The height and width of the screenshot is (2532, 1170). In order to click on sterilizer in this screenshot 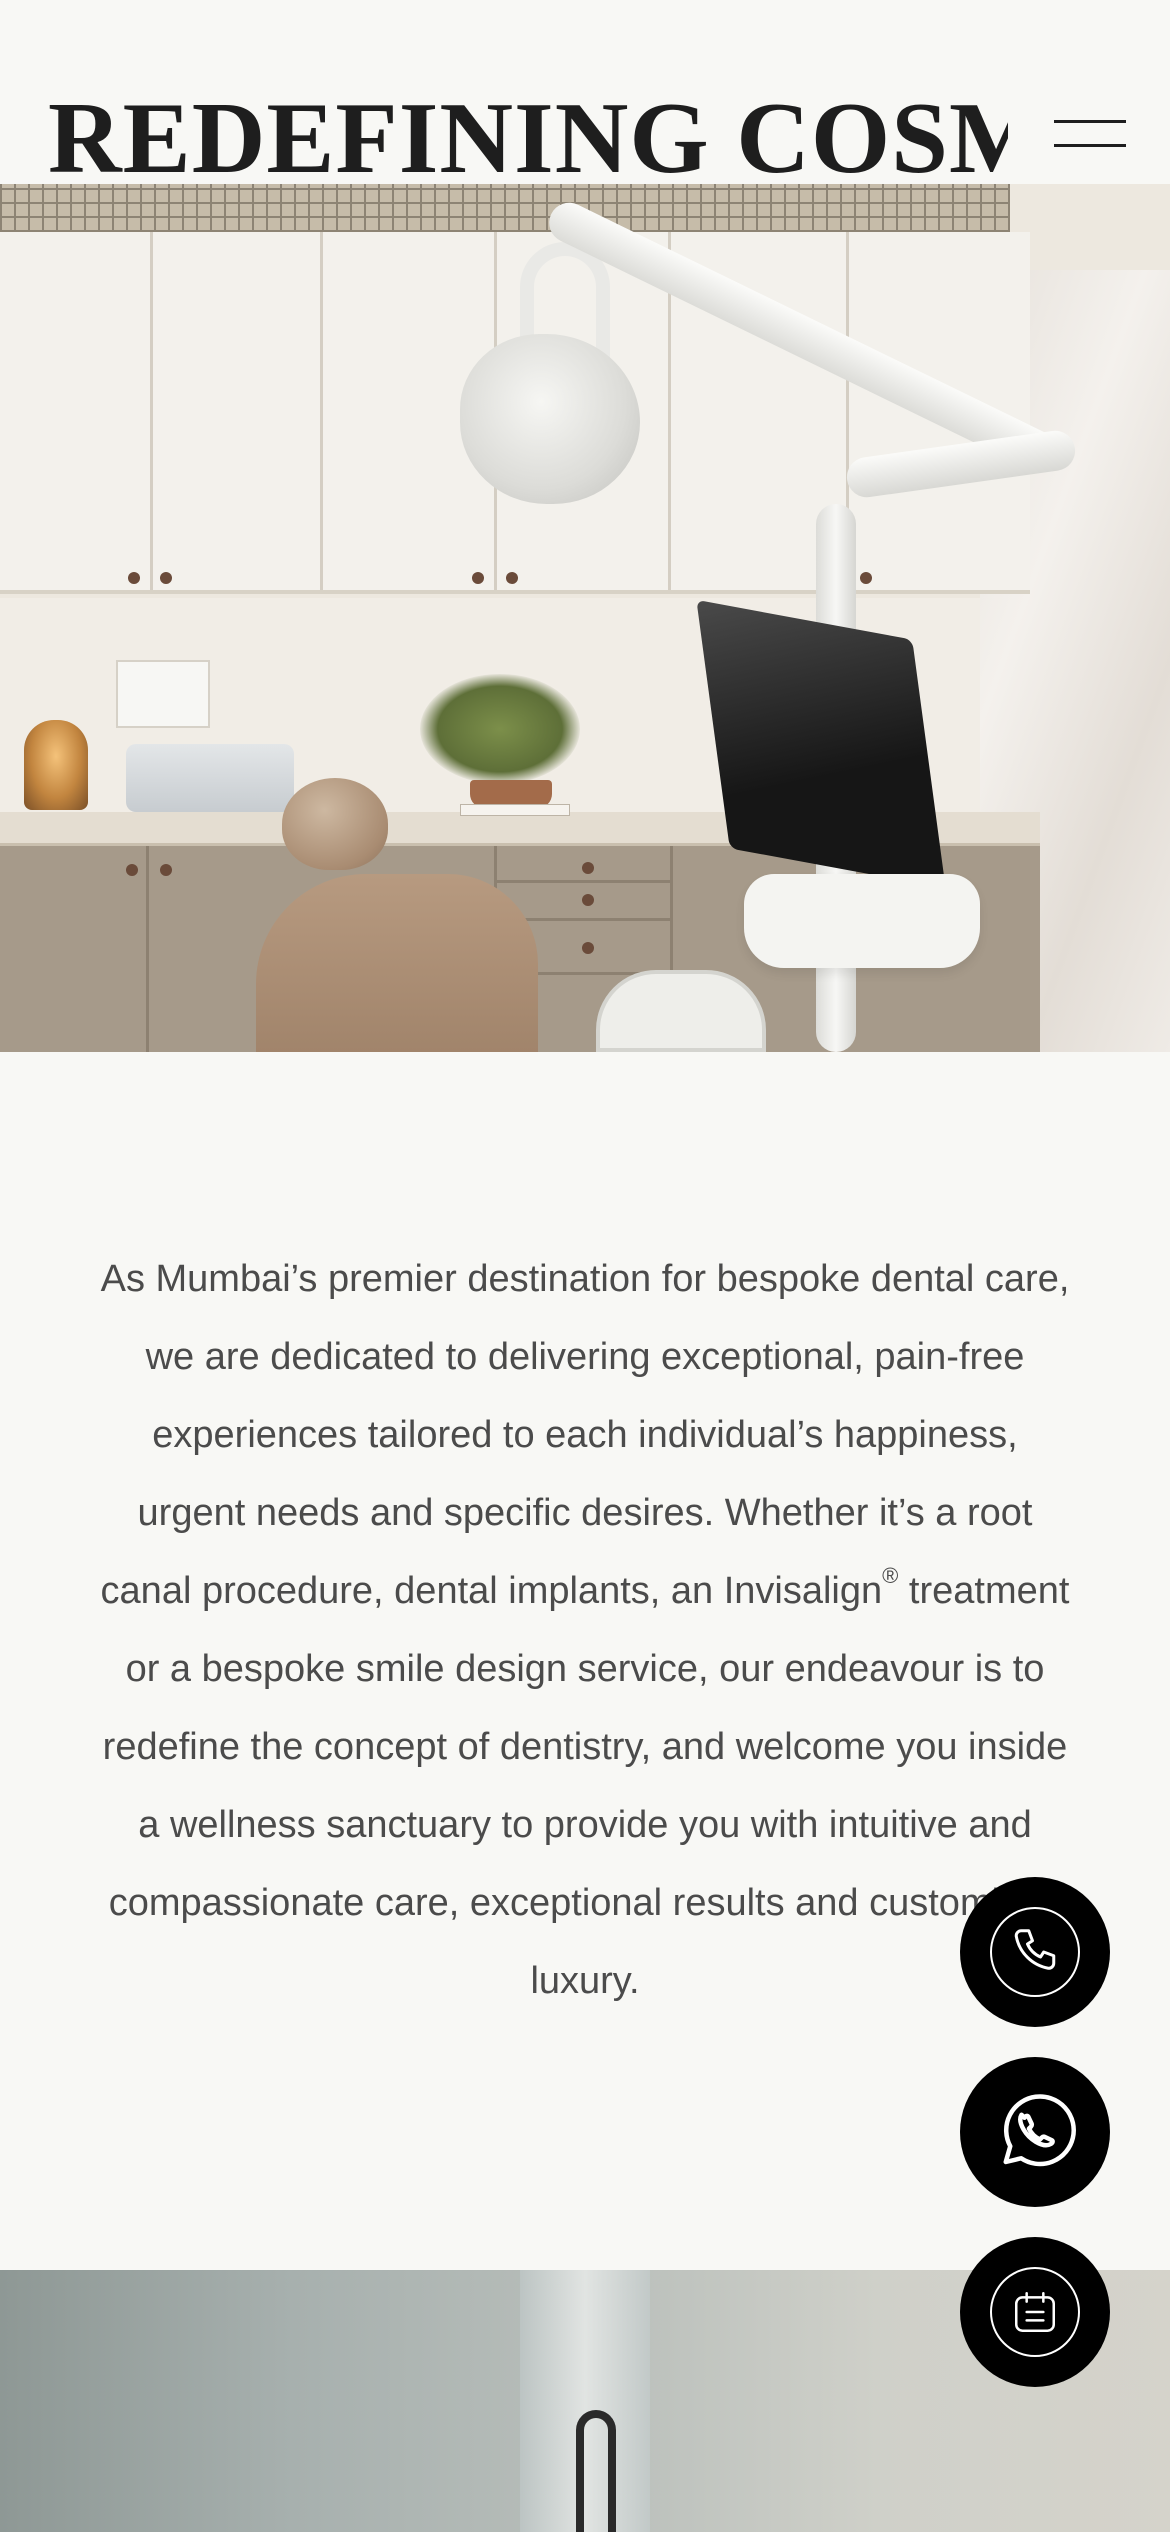, I will do `click(210, 778)`.